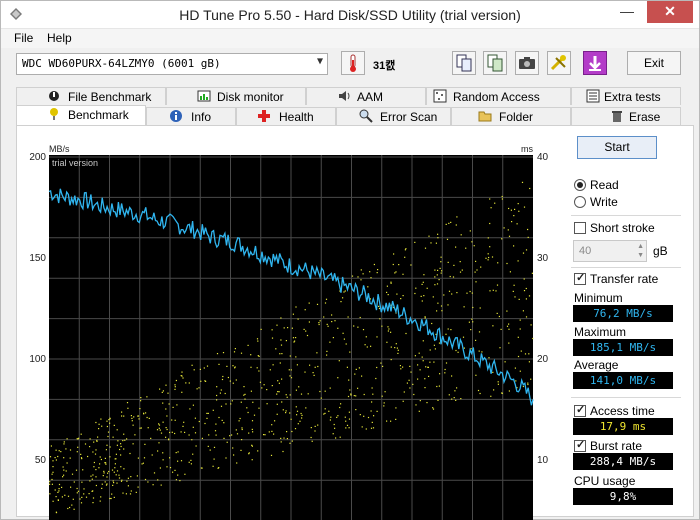 The width and height of the screenshot is (700, 520). Describe the element at coordinates (559, 63) in the screenshot. I see `options-button` at that location.